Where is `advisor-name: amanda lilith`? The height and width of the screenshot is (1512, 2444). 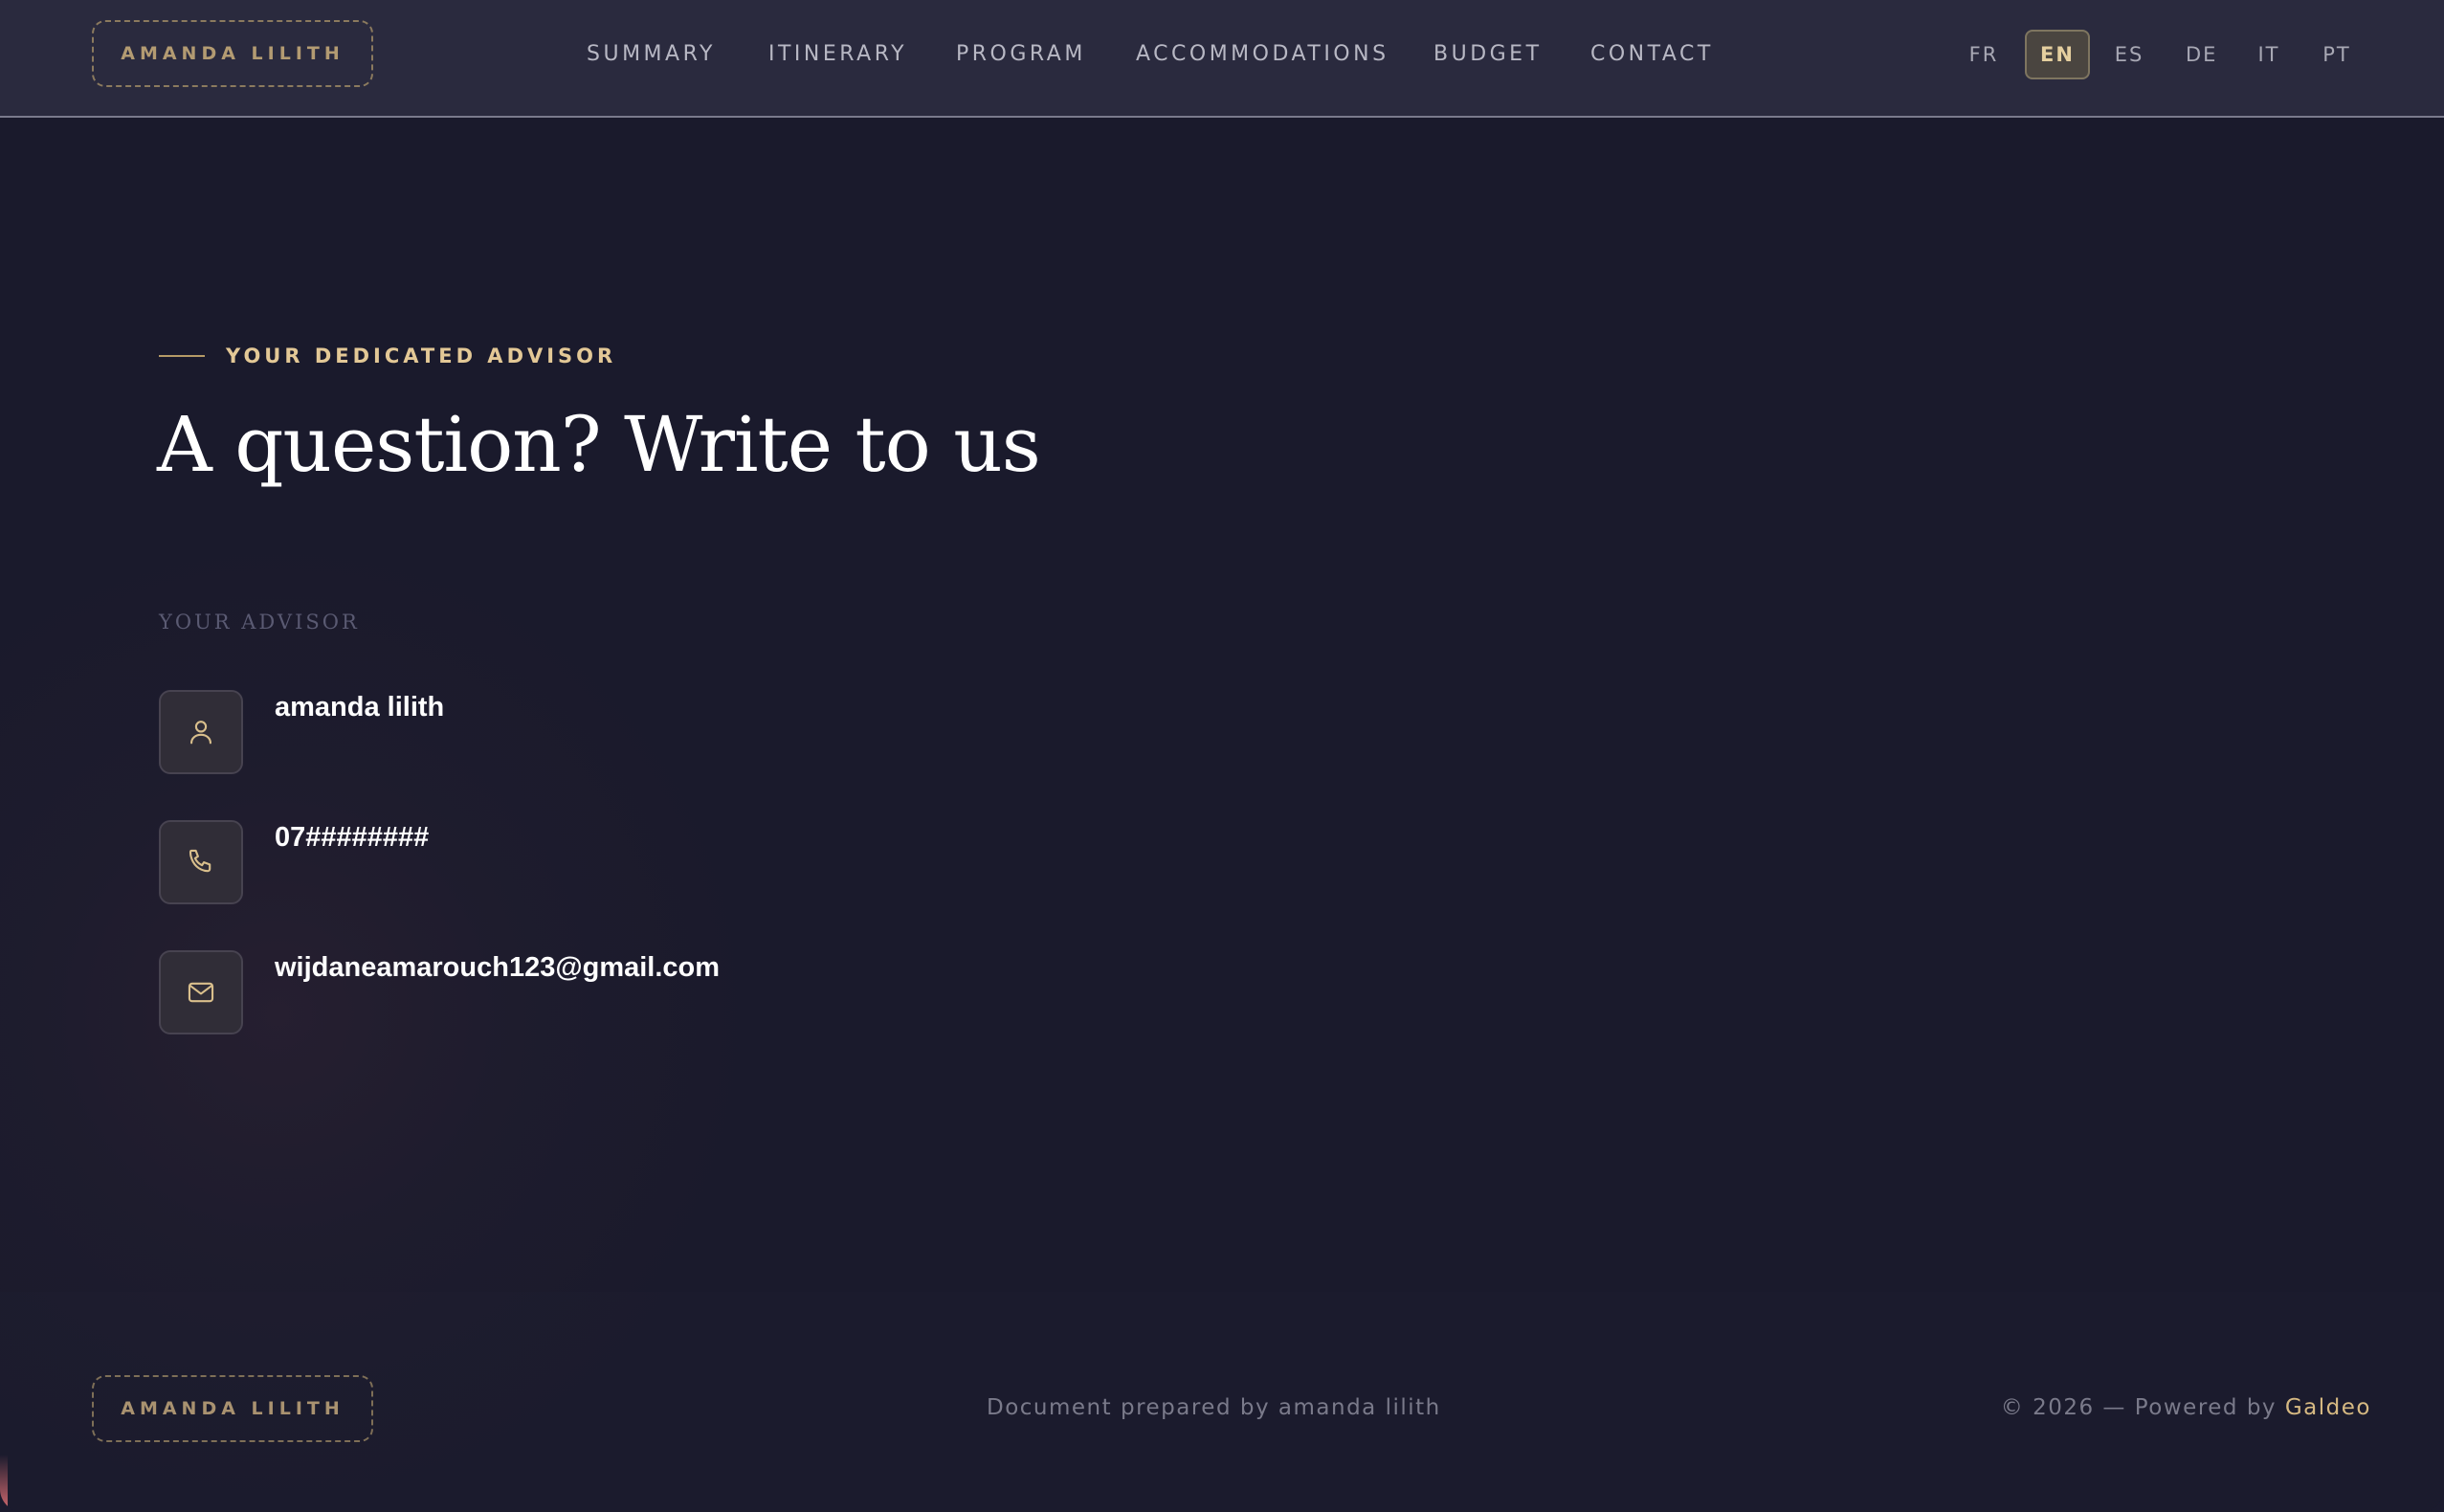 advisor-name: amanda lilith is located at coordinates (360, 707).